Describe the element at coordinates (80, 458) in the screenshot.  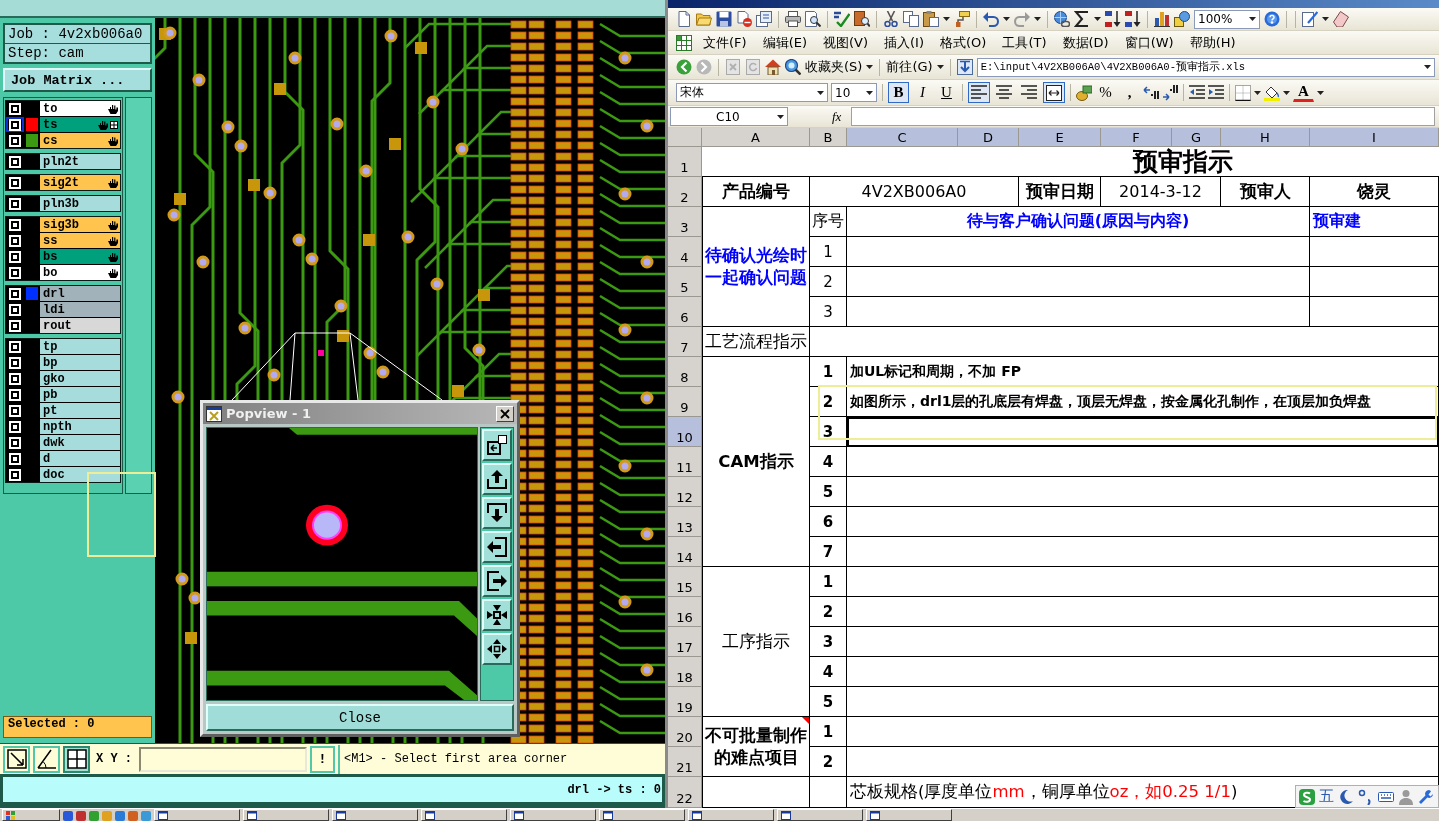
I see `layer-name: d` at that location.